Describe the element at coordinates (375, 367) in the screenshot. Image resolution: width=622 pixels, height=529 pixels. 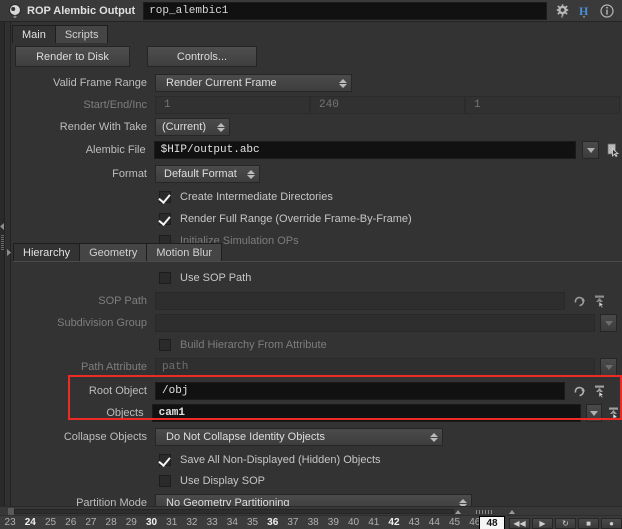
I see `path-attribute-input: path` at that location.